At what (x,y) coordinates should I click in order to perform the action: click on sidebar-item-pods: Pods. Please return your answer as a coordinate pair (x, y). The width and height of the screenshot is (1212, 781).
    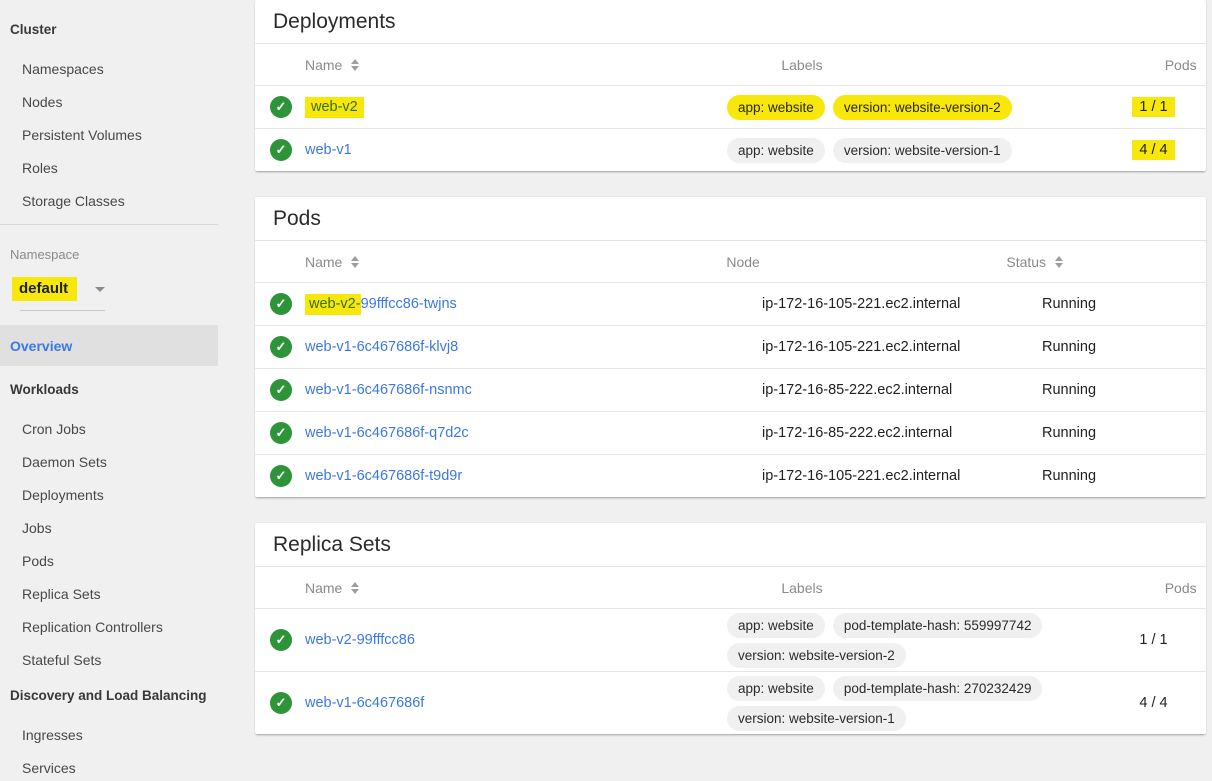
    Looking at the image, I should click on (109, 560).